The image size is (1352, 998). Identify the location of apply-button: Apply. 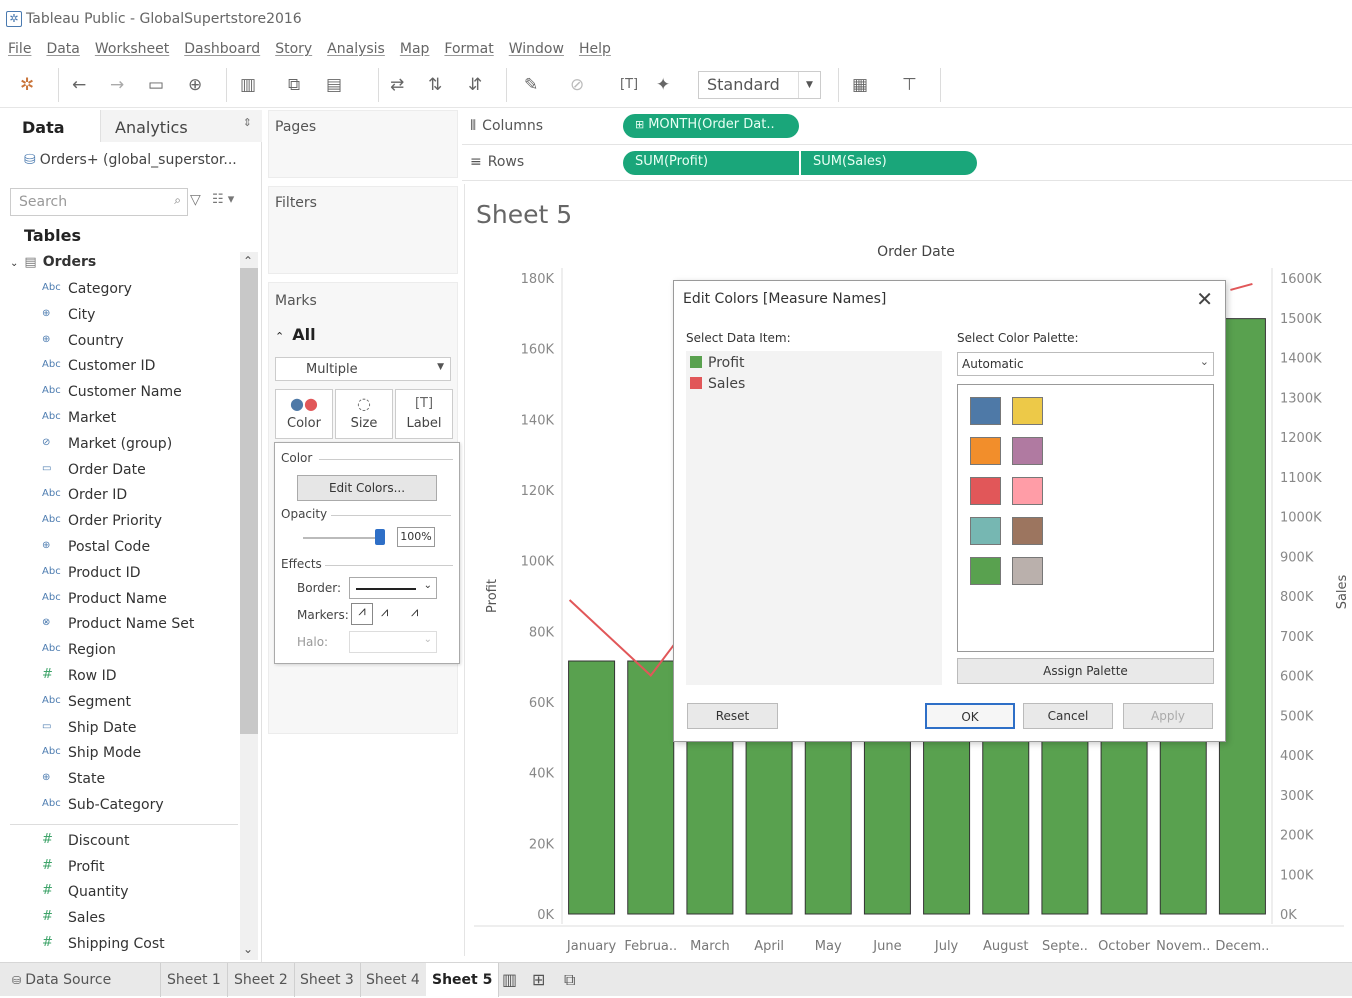
(1168, 716).